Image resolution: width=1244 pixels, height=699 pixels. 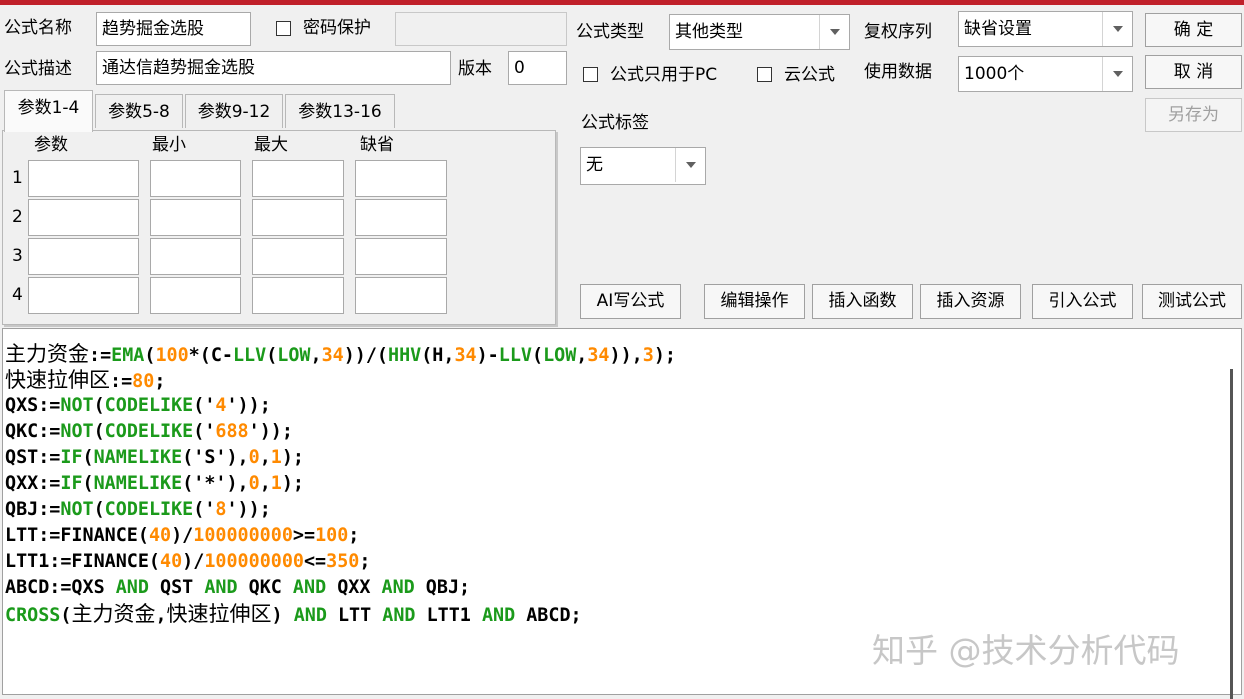 I want to click on code-token: ('*'),, so click(x=215, y=483).